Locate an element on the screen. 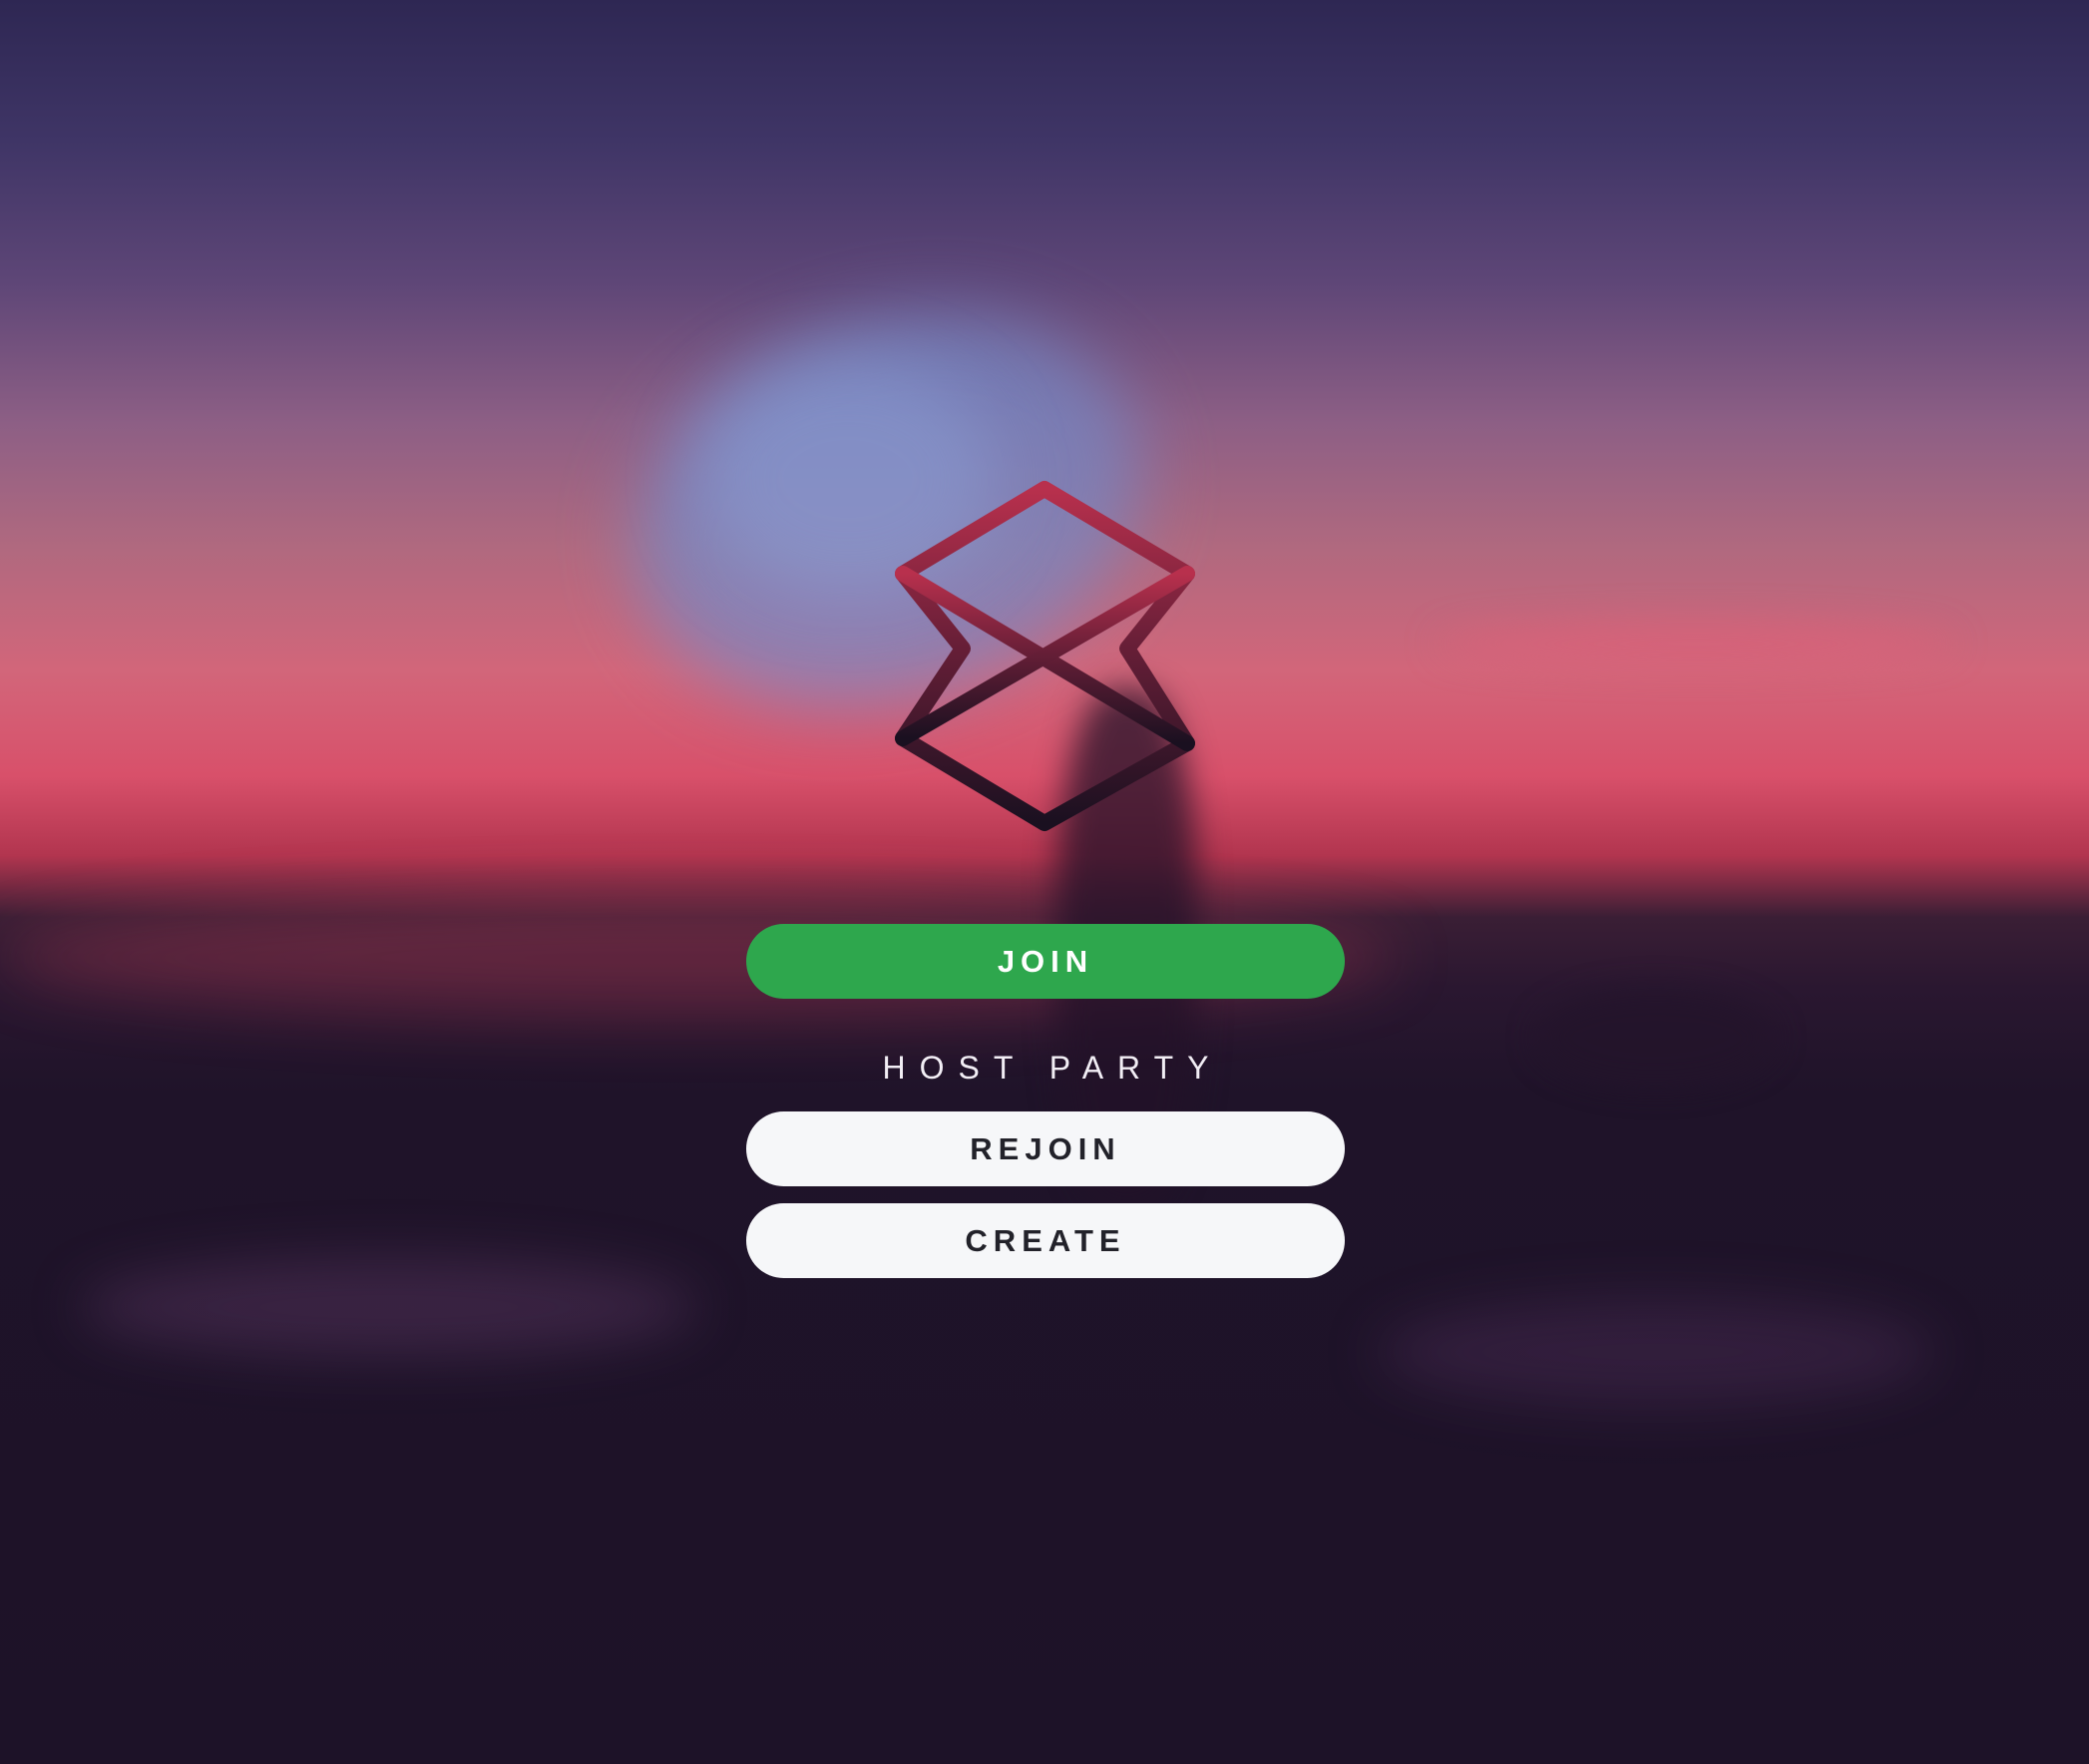 Image resolution: width=2089 pixels, height=1764 pixels. host-party-heading: HOST PARTY is located at coordinates (1052, 1068).